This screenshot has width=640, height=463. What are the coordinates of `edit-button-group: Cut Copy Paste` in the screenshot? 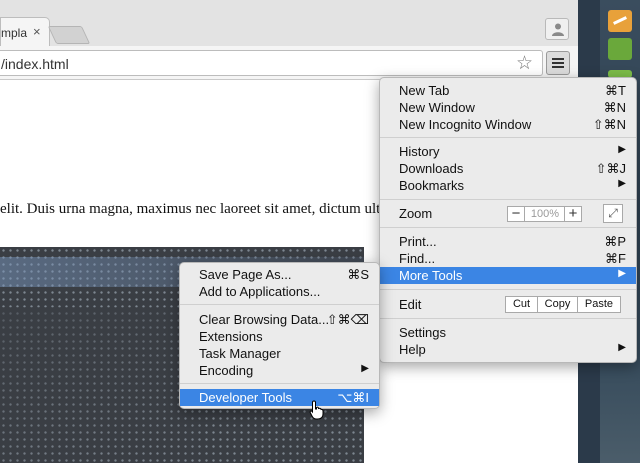 It's located at (563, 304).